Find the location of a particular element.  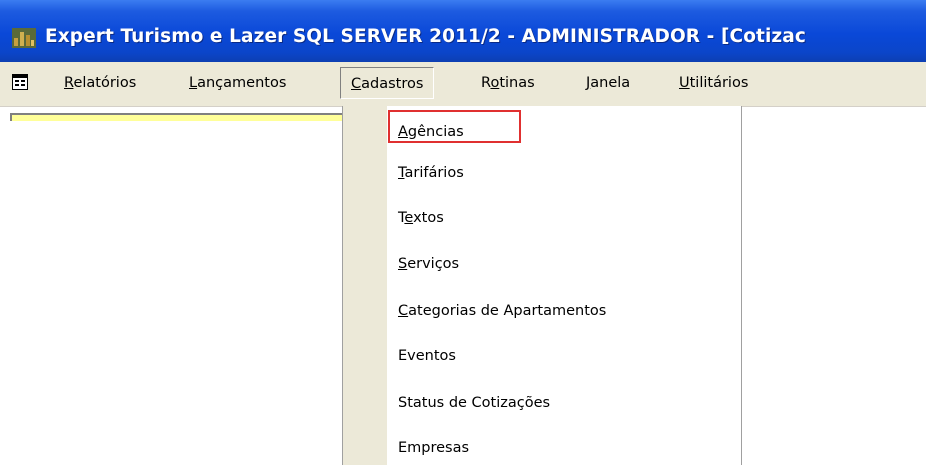

menu-utilitarios: Utilitários is located at coordinates (713, 83).